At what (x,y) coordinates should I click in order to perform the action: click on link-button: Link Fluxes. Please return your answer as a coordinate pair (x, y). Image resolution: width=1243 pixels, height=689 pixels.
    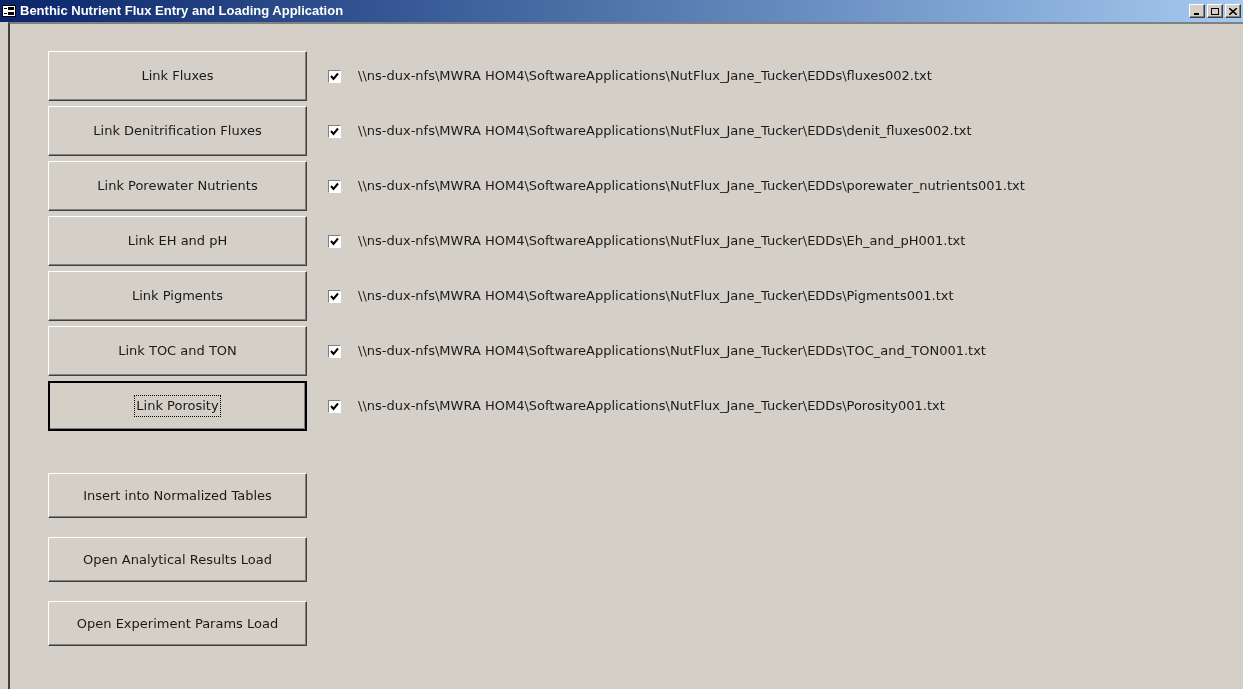
    Looking at the image, I should click on (177, 76).